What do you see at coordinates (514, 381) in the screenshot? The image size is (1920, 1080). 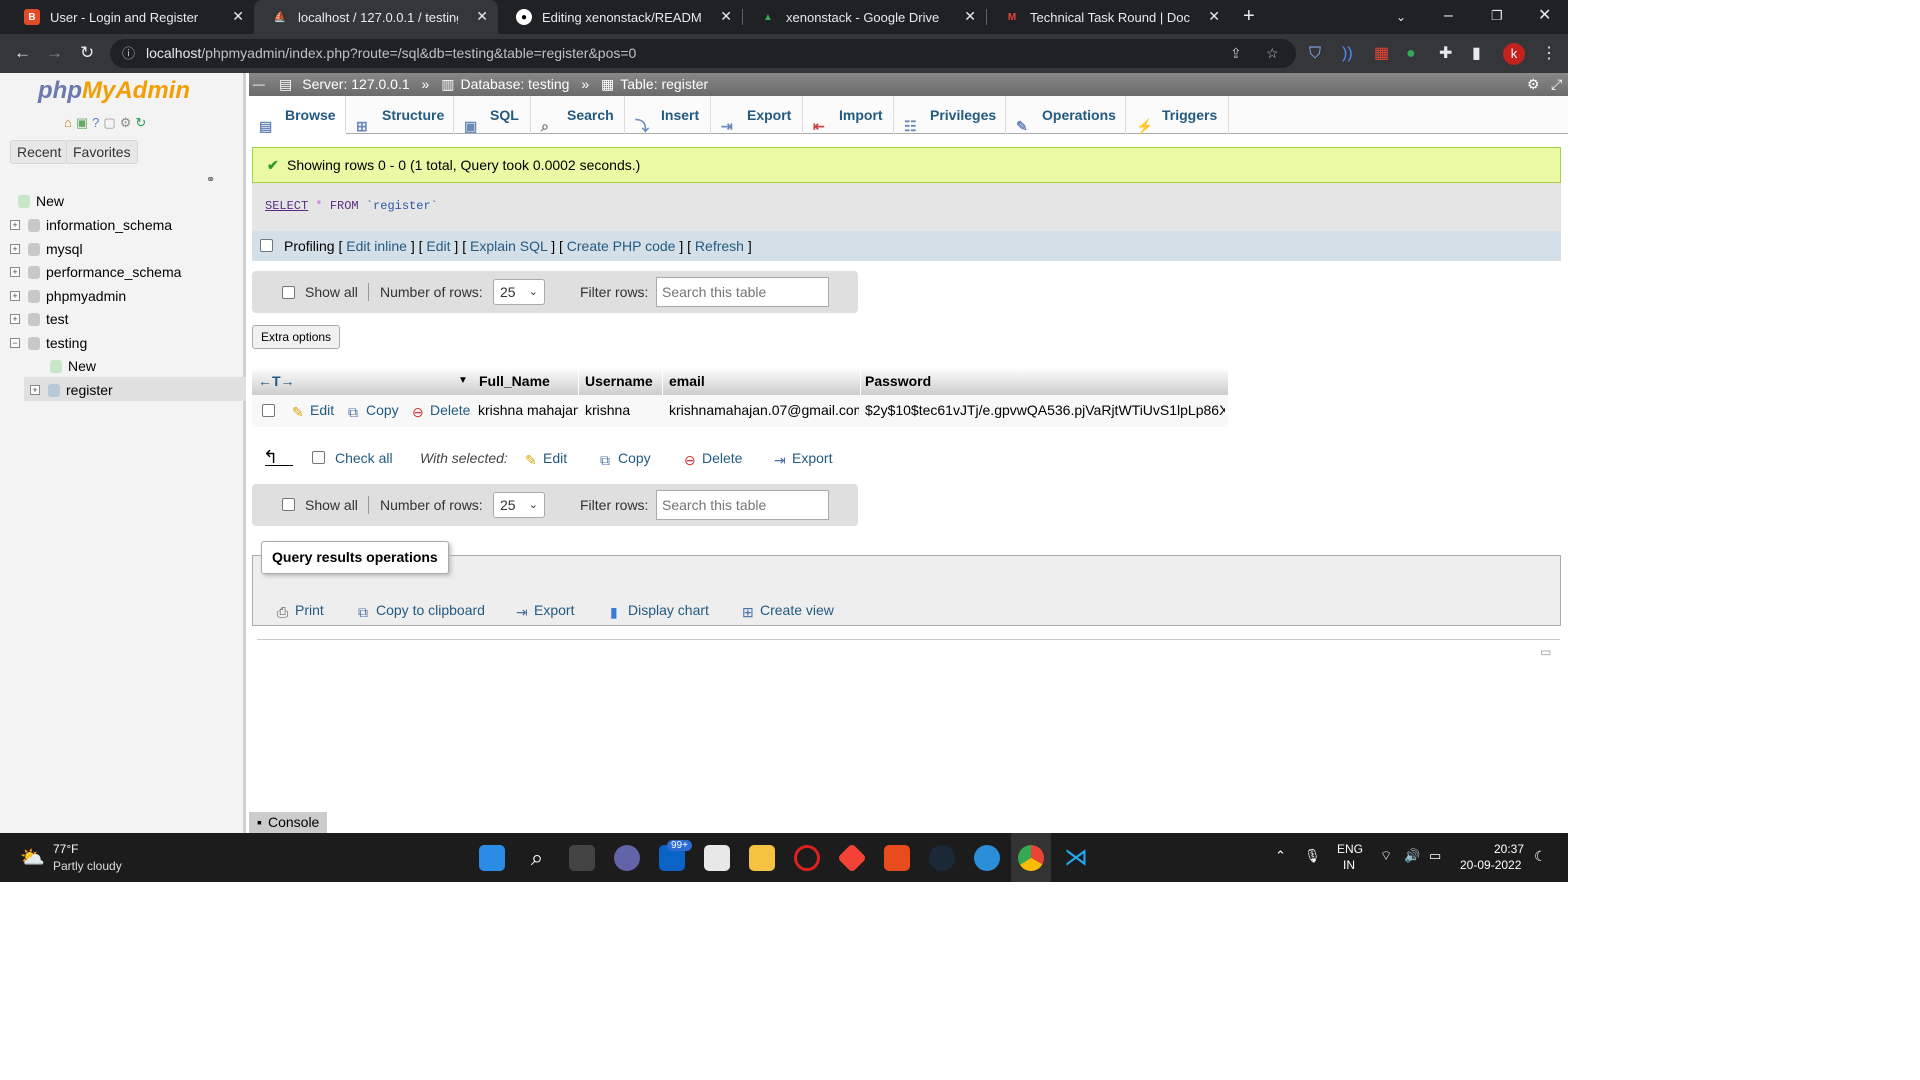 I see `column-header-full-name: Full_Name` at bounding box center [514, 381].